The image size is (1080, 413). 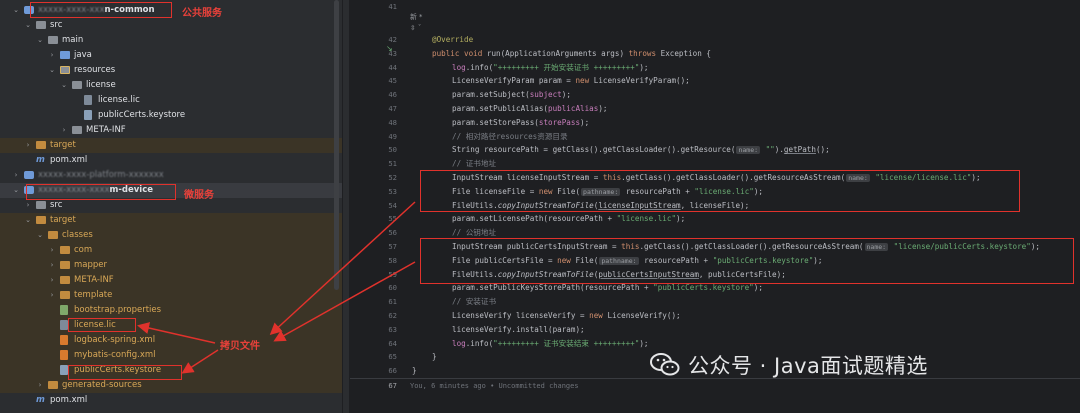 I want to click on tree-row-java: › java, so click(x=171, y=55).